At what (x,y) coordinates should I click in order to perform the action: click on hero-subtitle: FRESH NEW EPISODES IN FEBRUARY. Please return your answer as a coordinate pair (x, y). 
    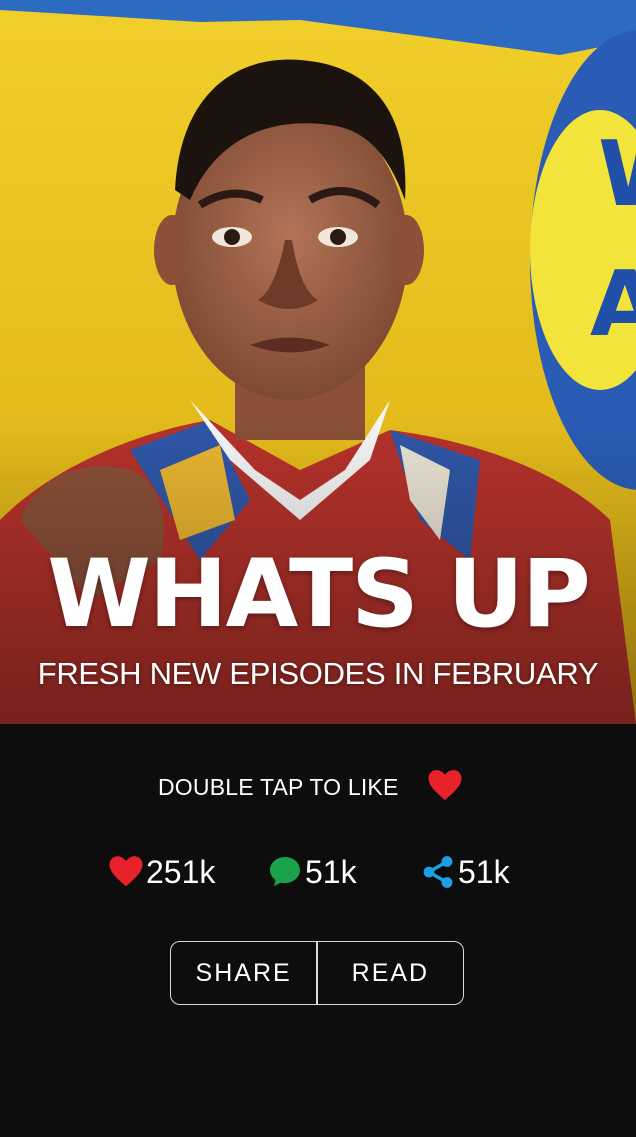
    Looking at the image, I should click on (318, 673).